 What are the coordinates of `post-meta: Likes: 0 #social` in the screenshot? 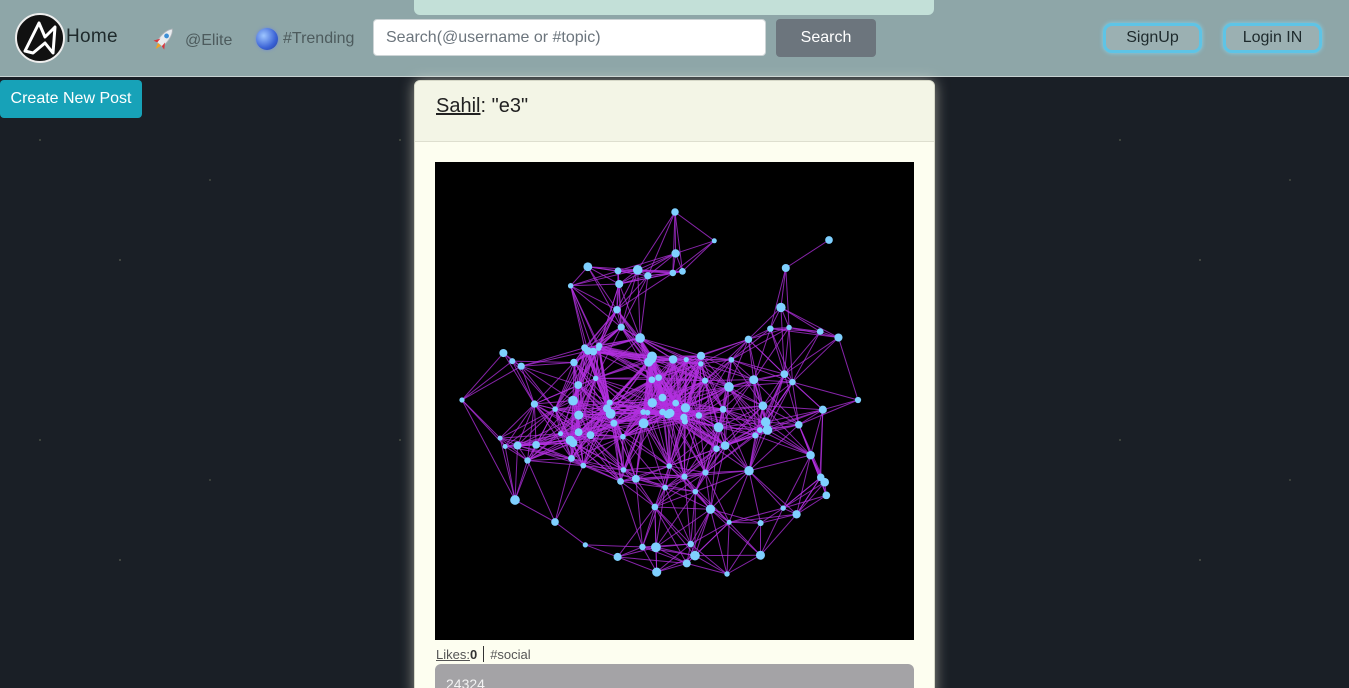 It's located at (483, 654).